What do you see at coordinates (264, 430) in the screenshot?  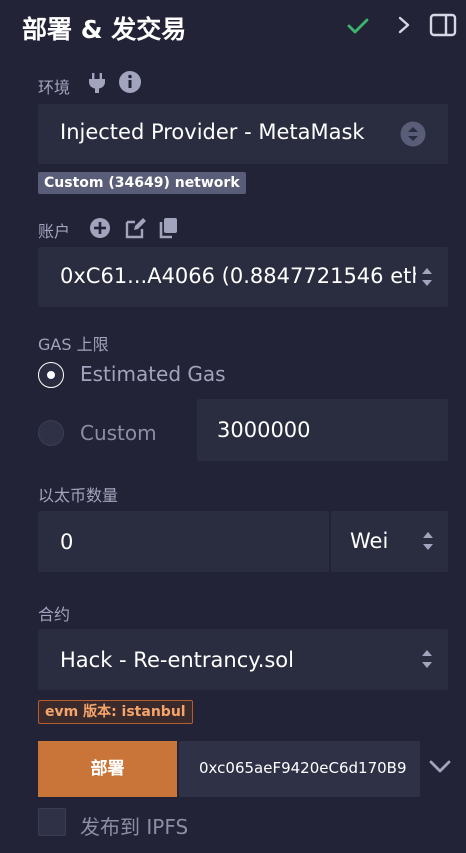 I see `gas-limit-value: 3000000` at bounding box center [264, 430].